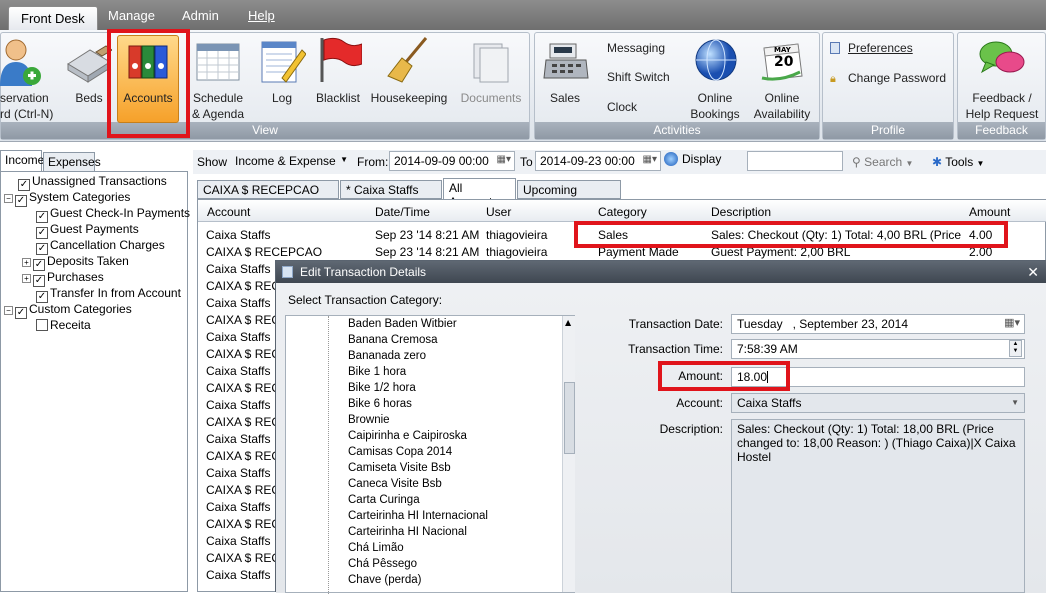  Describe the element at coordinates (72, 162) in the screenshot. I see `tab-expenses: Expenses` at that location.